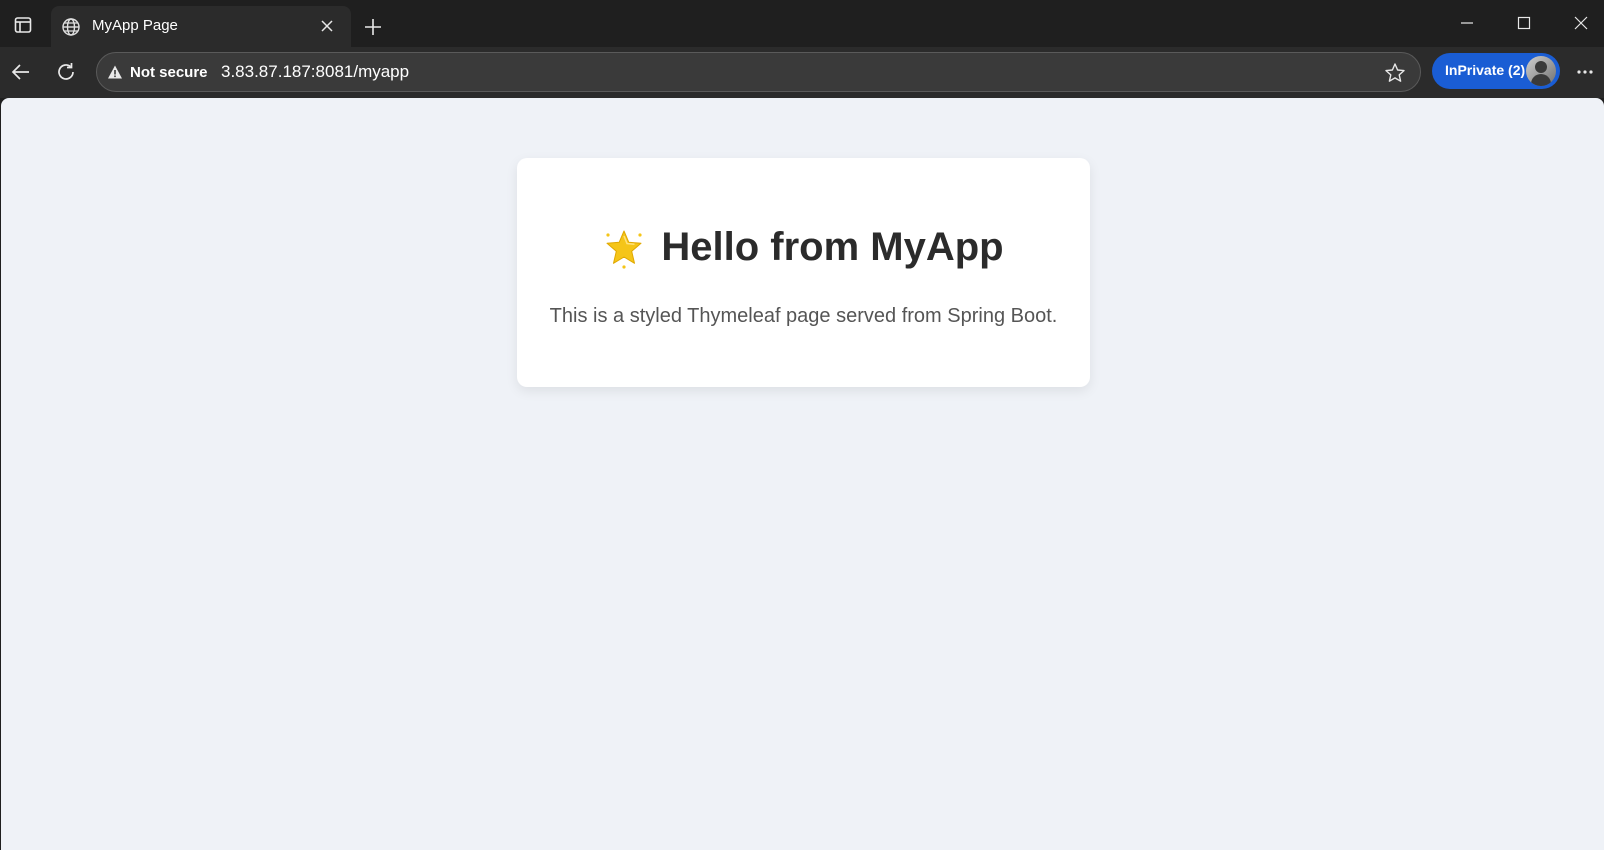  I want to click on star-outline-icon, so click(1395, 72).